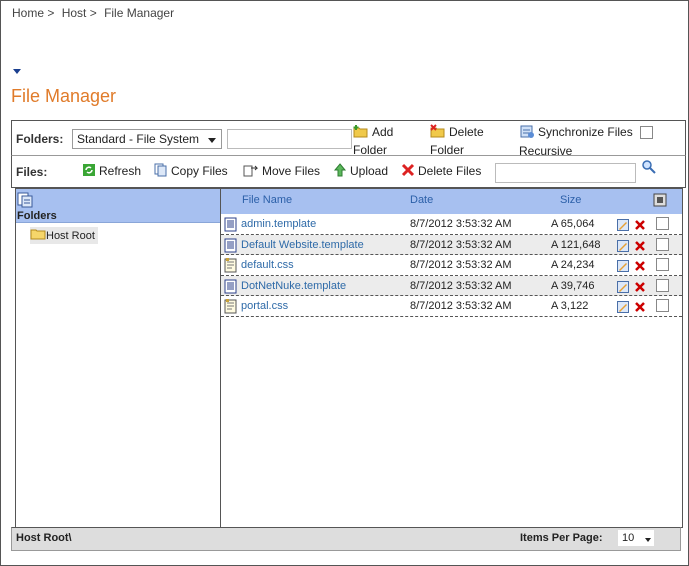 Image resolution: width=689 pixels, height=566 pixels. What do you see at coordinates (267, 200) in the screenshot?
I see `column-file-name: File Name` at bounding box center [267, 200].